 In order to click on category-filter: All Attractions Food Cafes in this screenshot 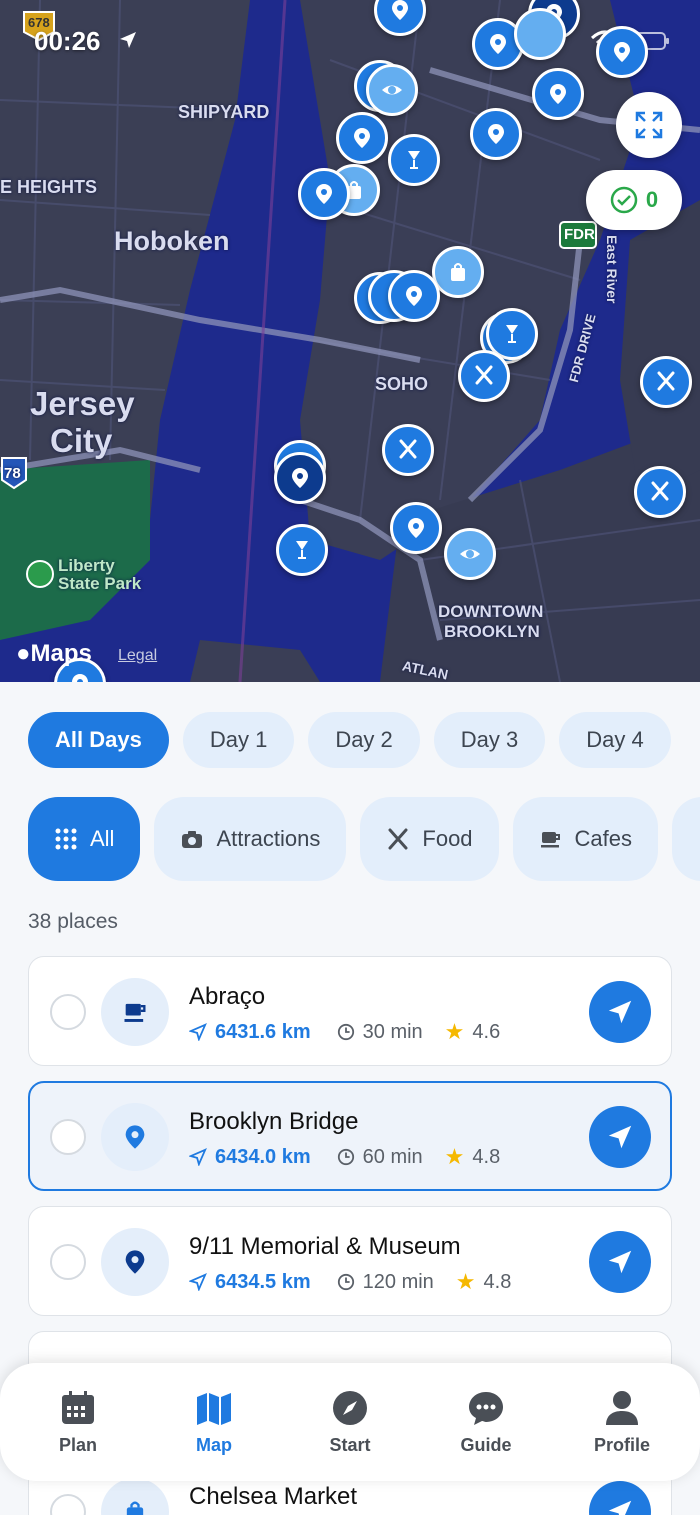, I will do `click(364, 839)`.